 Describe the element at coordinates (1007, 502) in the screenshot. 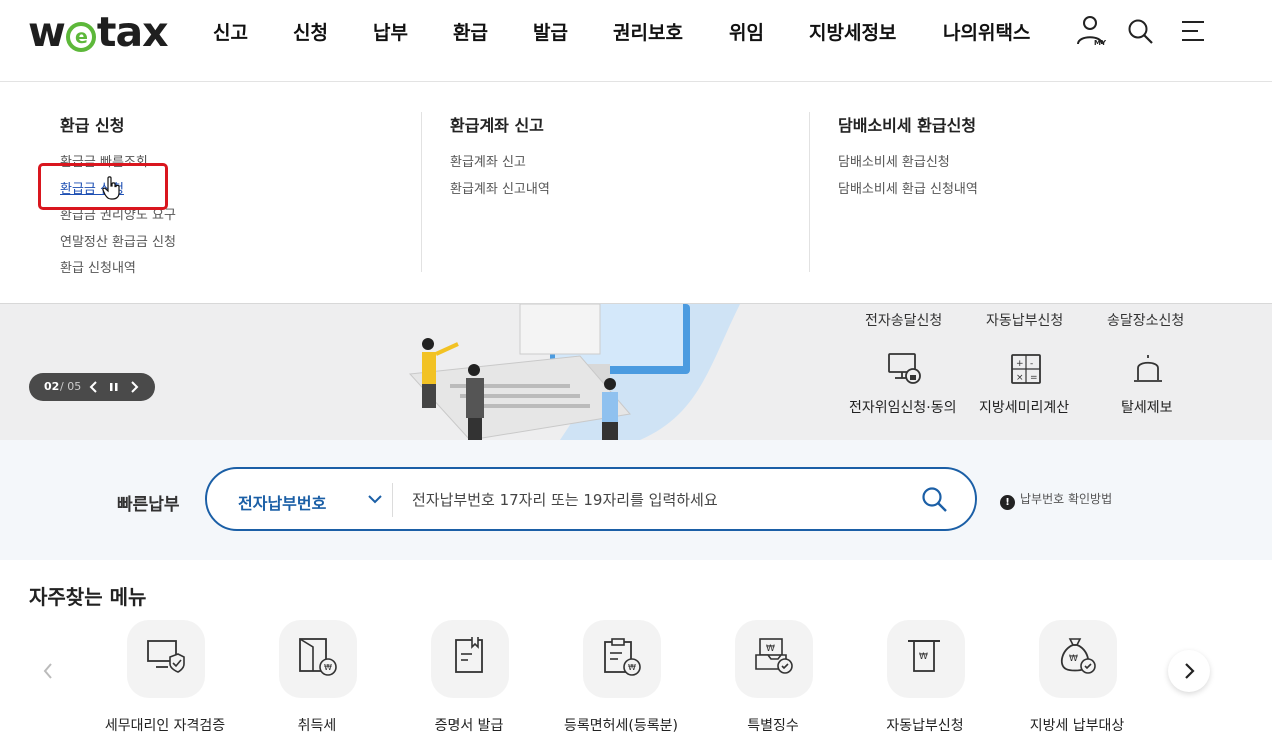

I see `alert-icon: !` at that location.